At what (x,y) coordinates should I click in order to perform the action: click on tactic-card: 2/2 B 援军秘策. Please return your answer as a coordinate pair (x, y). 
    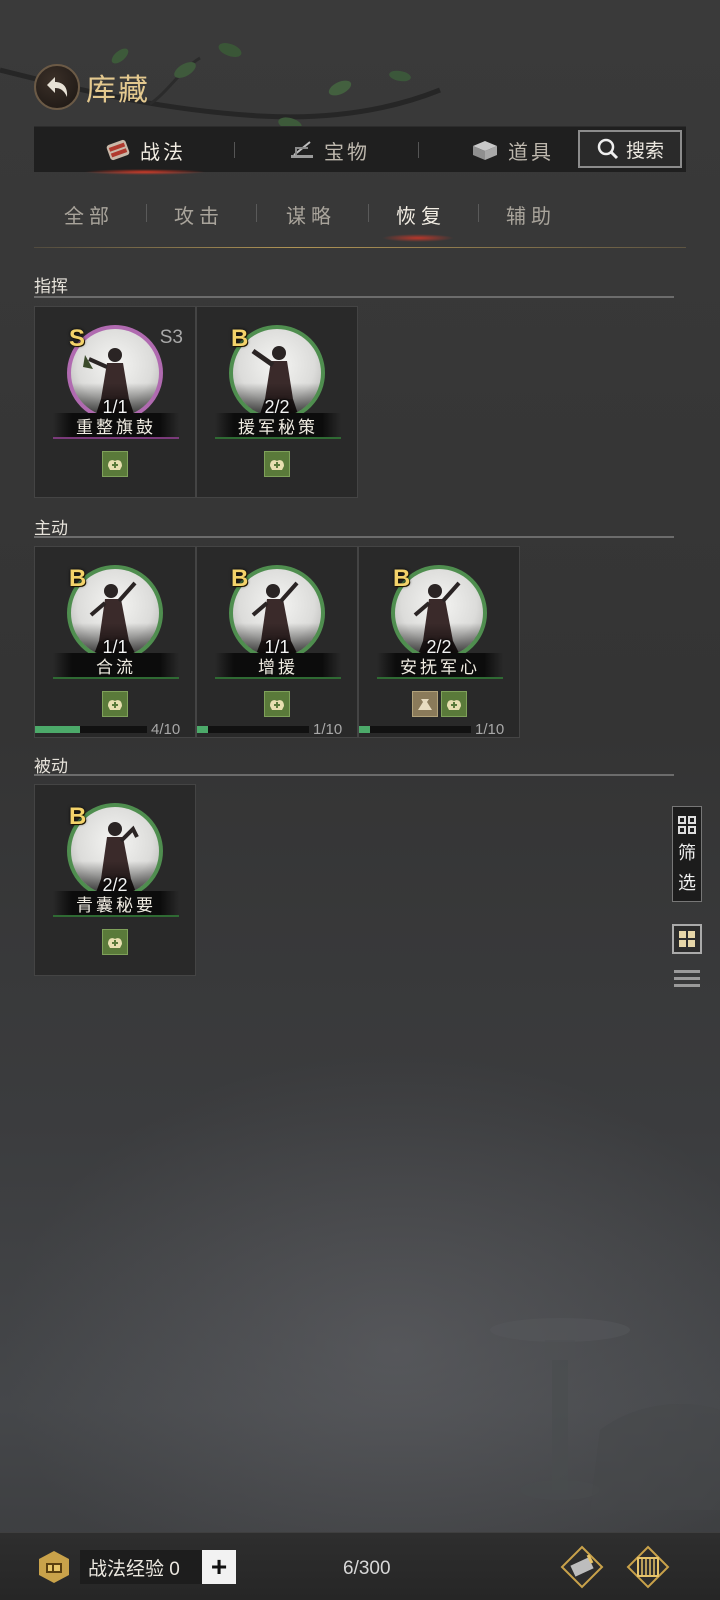
    Looking at the image, I should click on (277, 402).